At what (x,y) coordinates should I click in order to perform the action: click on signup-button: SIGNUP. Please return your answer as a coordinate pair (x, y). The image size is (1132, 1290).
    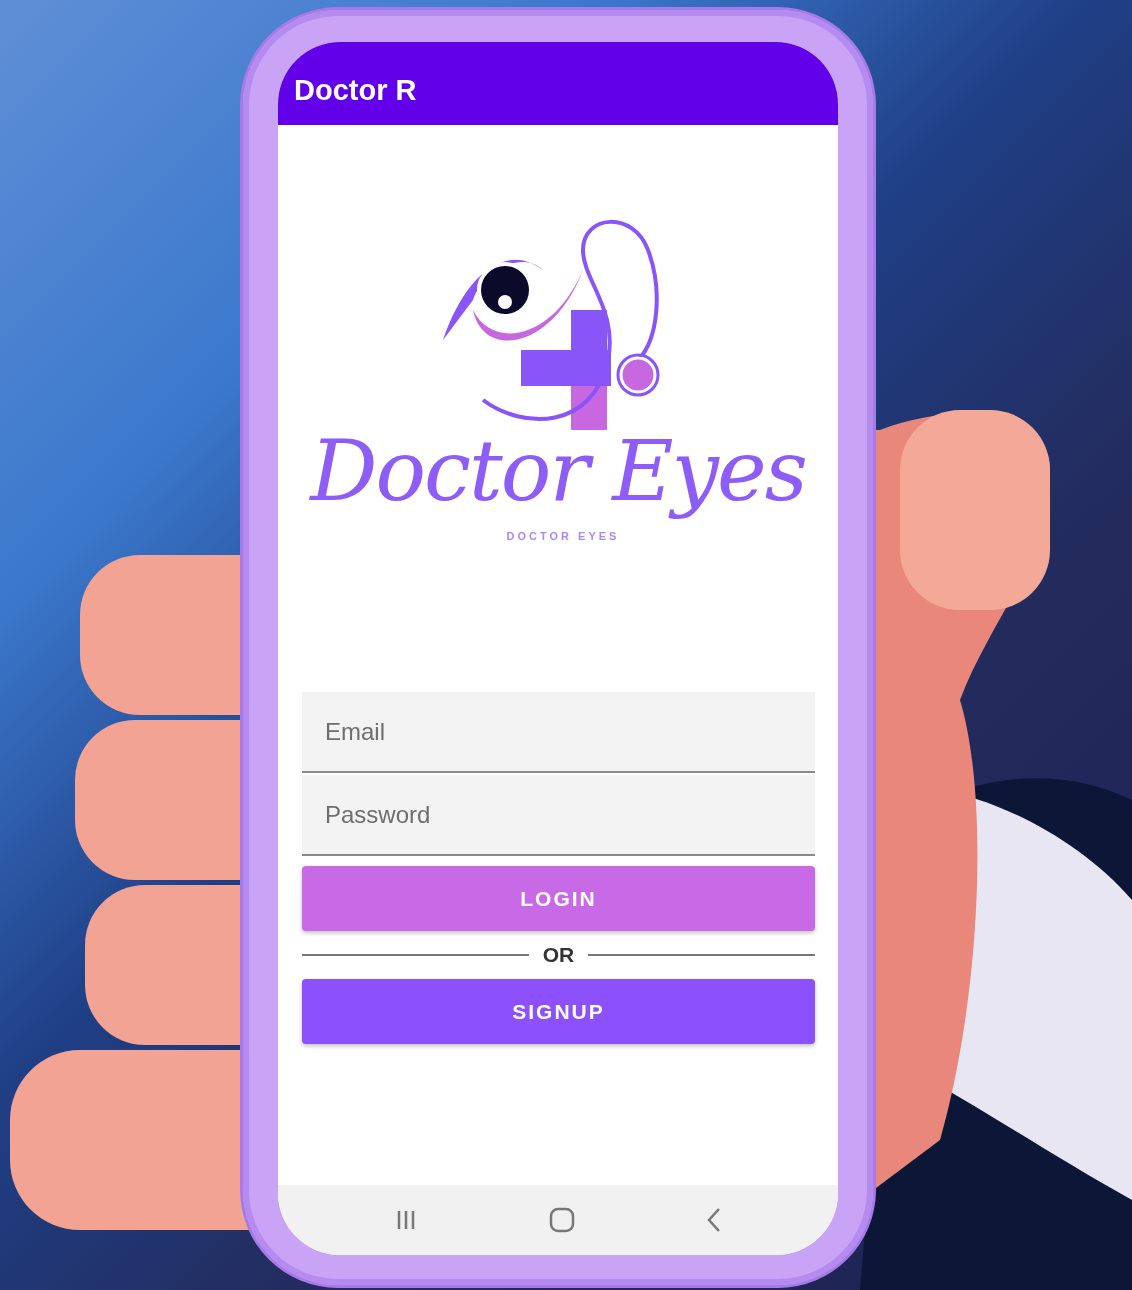
    Looking at the image, I should click on (558, 1011).